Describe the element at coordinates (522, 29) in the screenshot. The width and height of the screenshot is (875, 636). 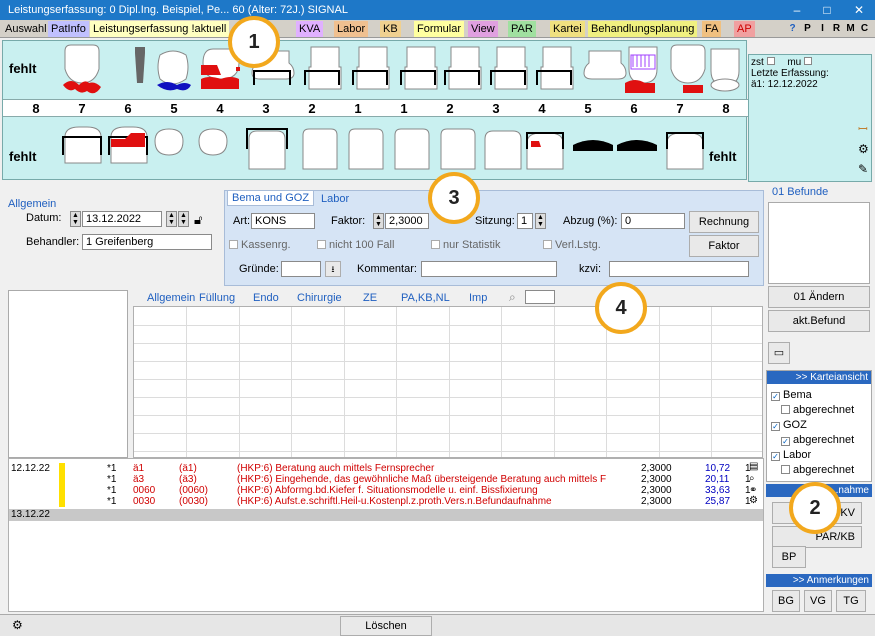
I see `tab-par: PAR` at that location.